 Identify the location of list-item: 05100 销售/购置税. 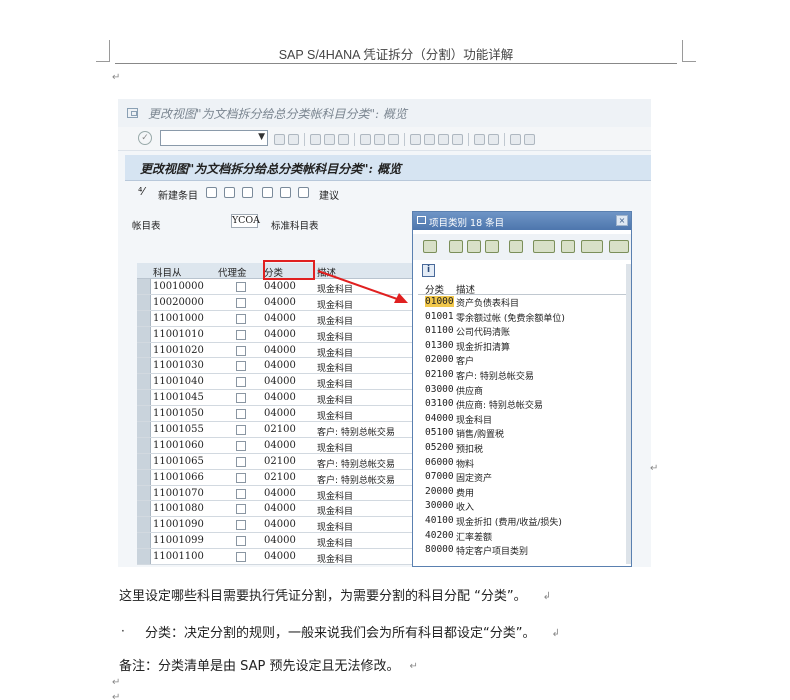
(524, 433).